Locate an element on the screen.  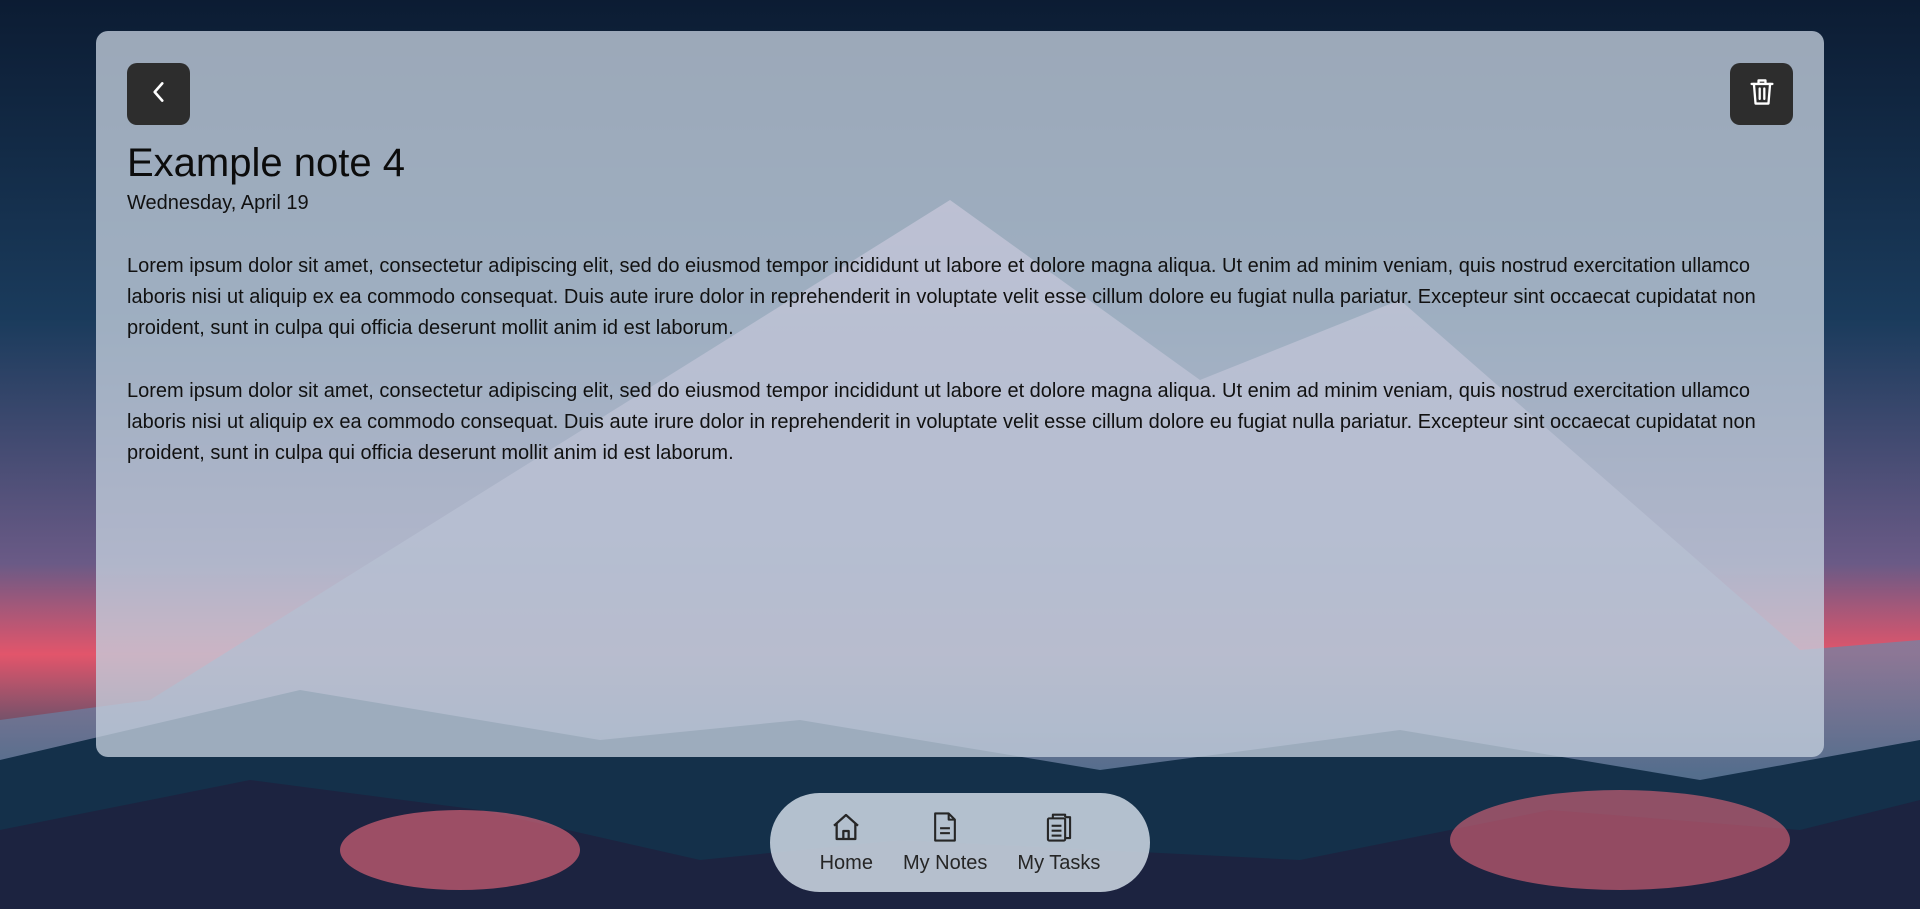
nav-label: My Notes is located at coordinates (945, 862).